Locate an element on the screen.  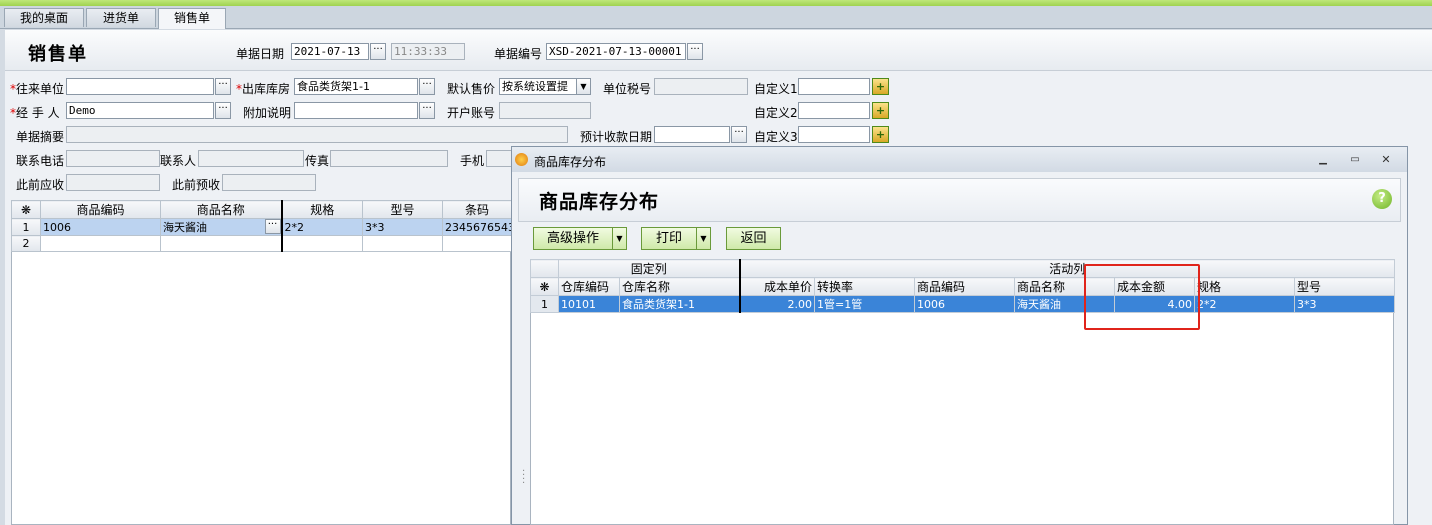
bank-field is located at coordinates (545, 110).